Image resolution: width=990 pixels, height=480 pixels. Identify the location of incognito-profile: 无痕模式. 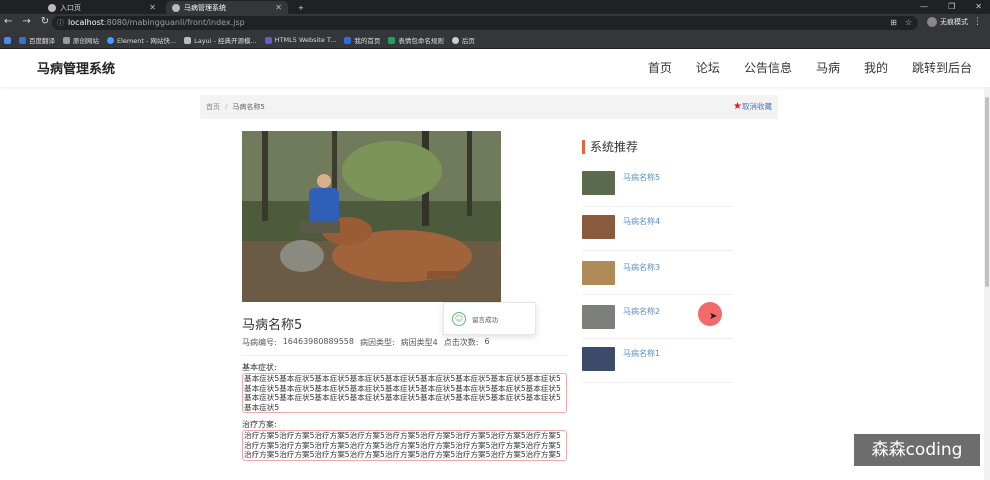
(947, 22).